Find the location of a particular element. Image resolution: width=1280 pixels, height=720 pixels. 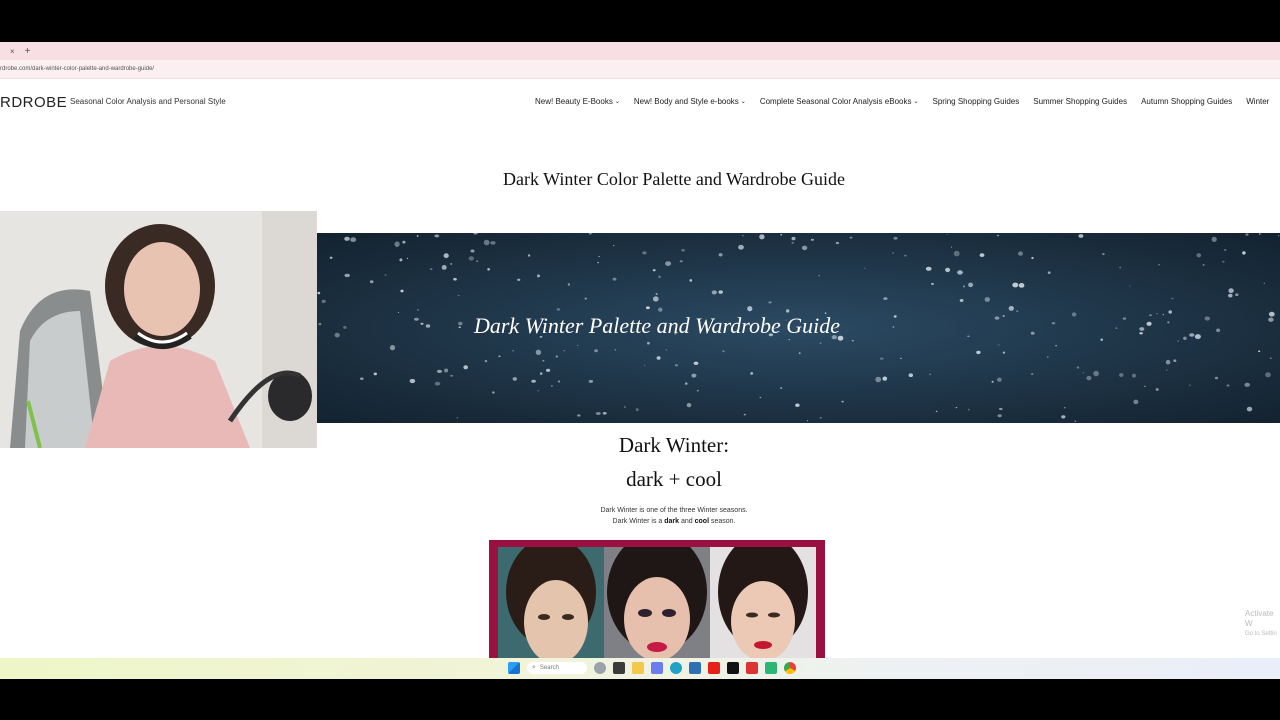

search-placeholder: Search is located at coordinates (549, 668).